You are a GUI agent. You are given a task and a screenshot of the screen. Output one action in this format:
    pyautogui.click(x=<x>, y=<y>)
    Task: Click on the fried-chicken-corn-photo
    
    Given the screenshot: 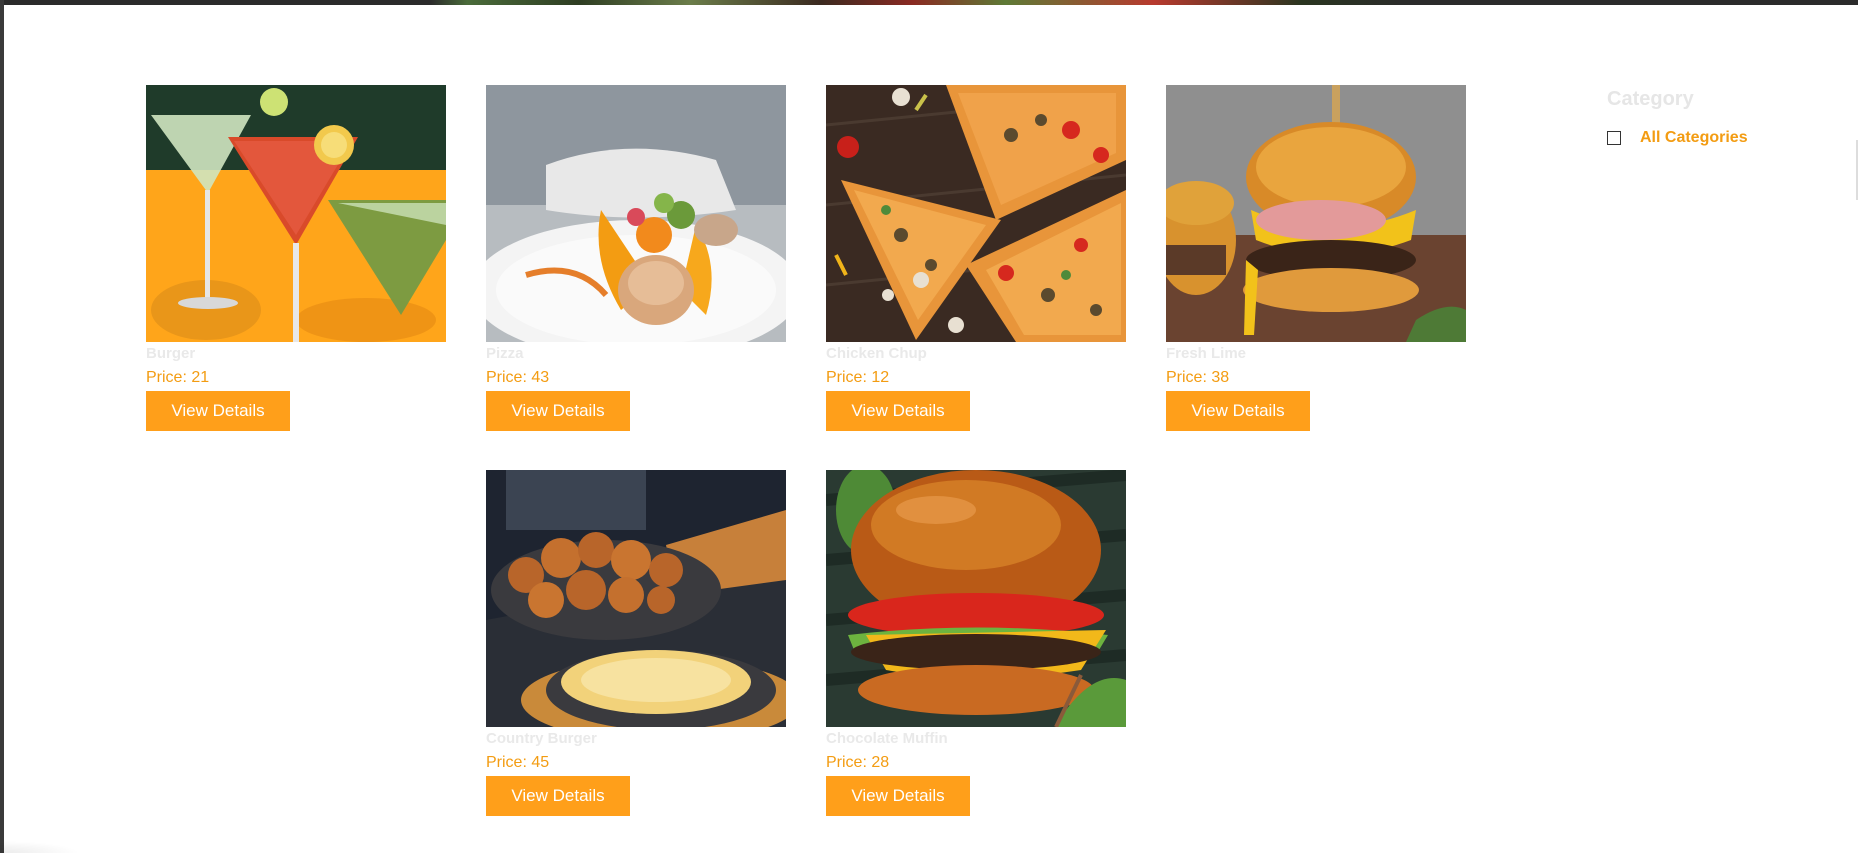 What is the action you would take?
    pyautogui.click(x=636, y=598)
    